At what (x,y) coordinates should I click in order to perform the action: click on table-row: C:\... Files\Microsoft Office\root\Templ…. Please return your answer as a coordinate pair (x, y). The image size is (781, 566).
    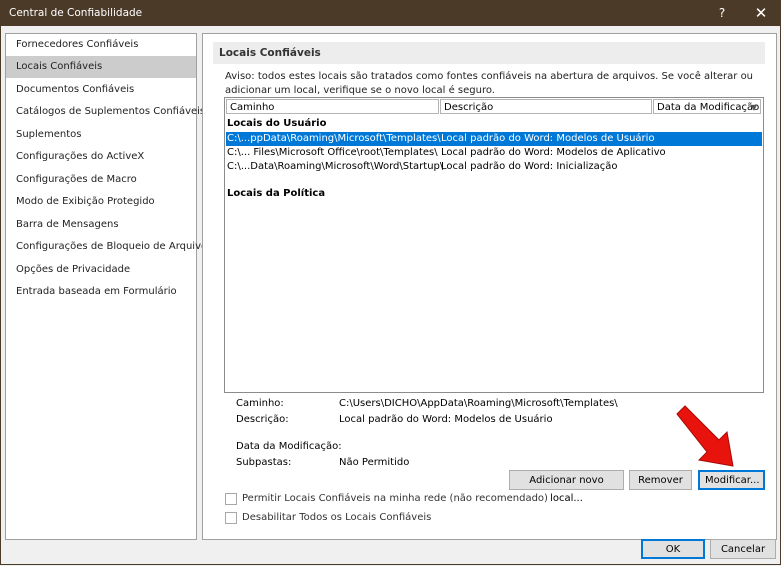
    Looking at the image, I should click on (494, 153).